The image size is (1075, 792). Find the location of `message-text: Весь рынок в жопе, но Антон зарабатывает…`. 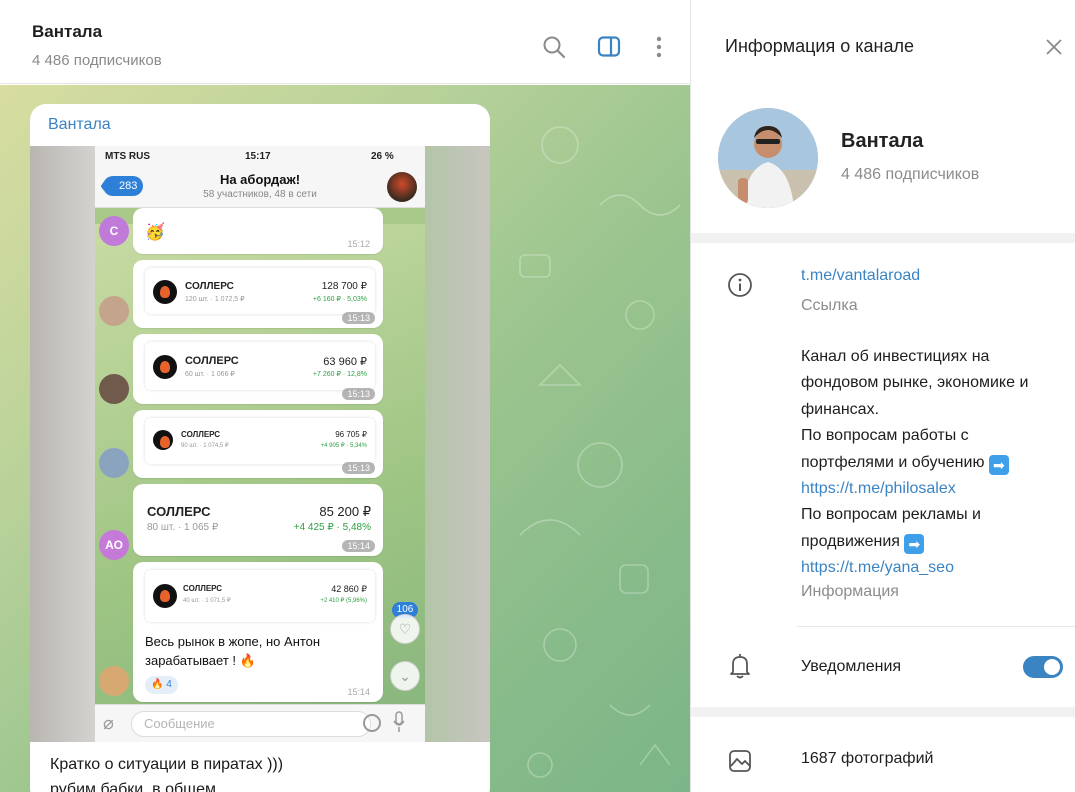

message-text: Весь рынок в жопе, но Антон зарабатывает… is located at coordinates (233, 651).